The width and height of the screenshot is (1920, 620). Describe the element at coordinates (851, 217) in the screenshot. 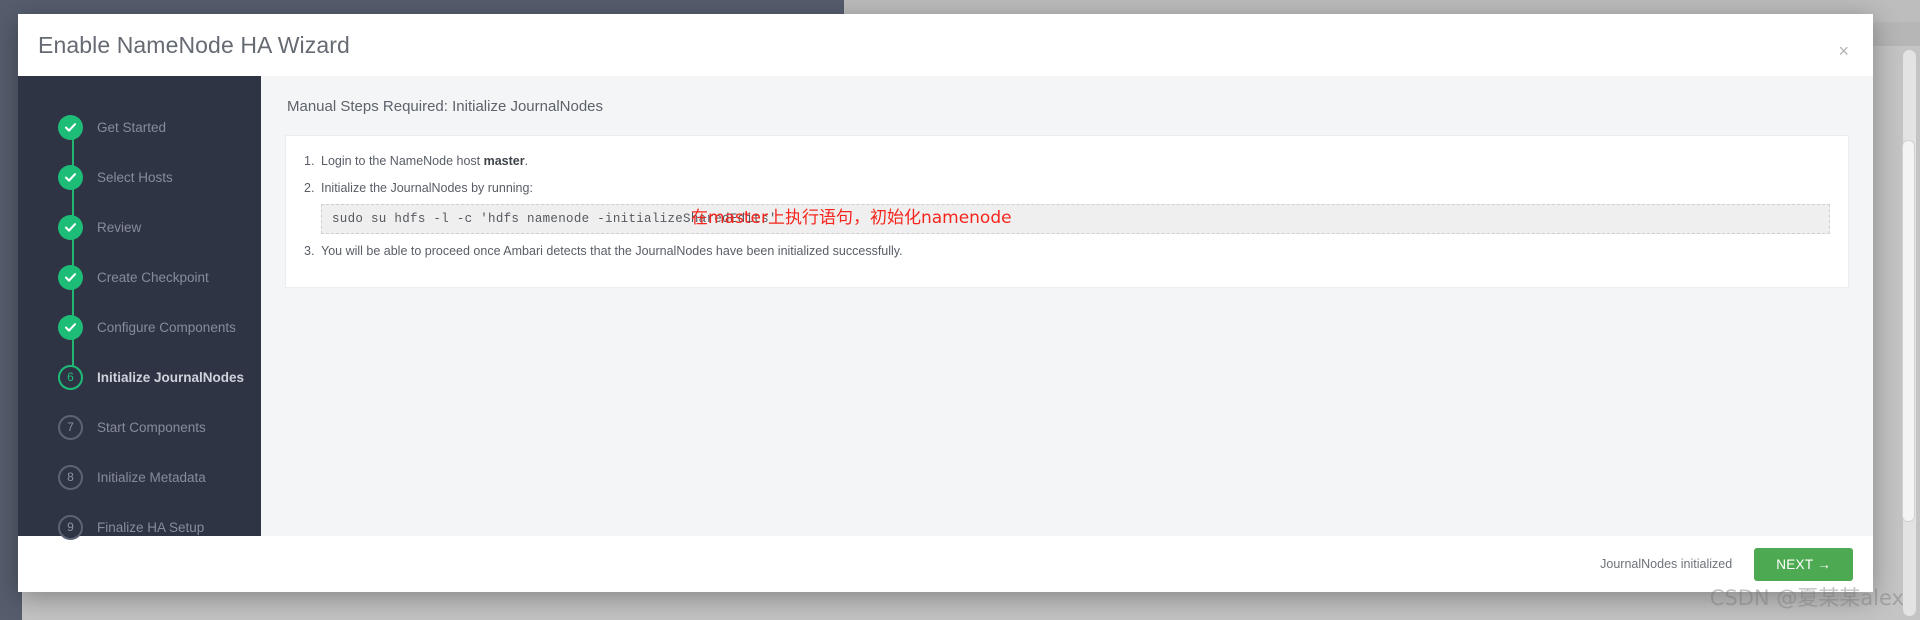

I see `red-annotation-text: 在master上执行语句，初始化namenode` at that location.